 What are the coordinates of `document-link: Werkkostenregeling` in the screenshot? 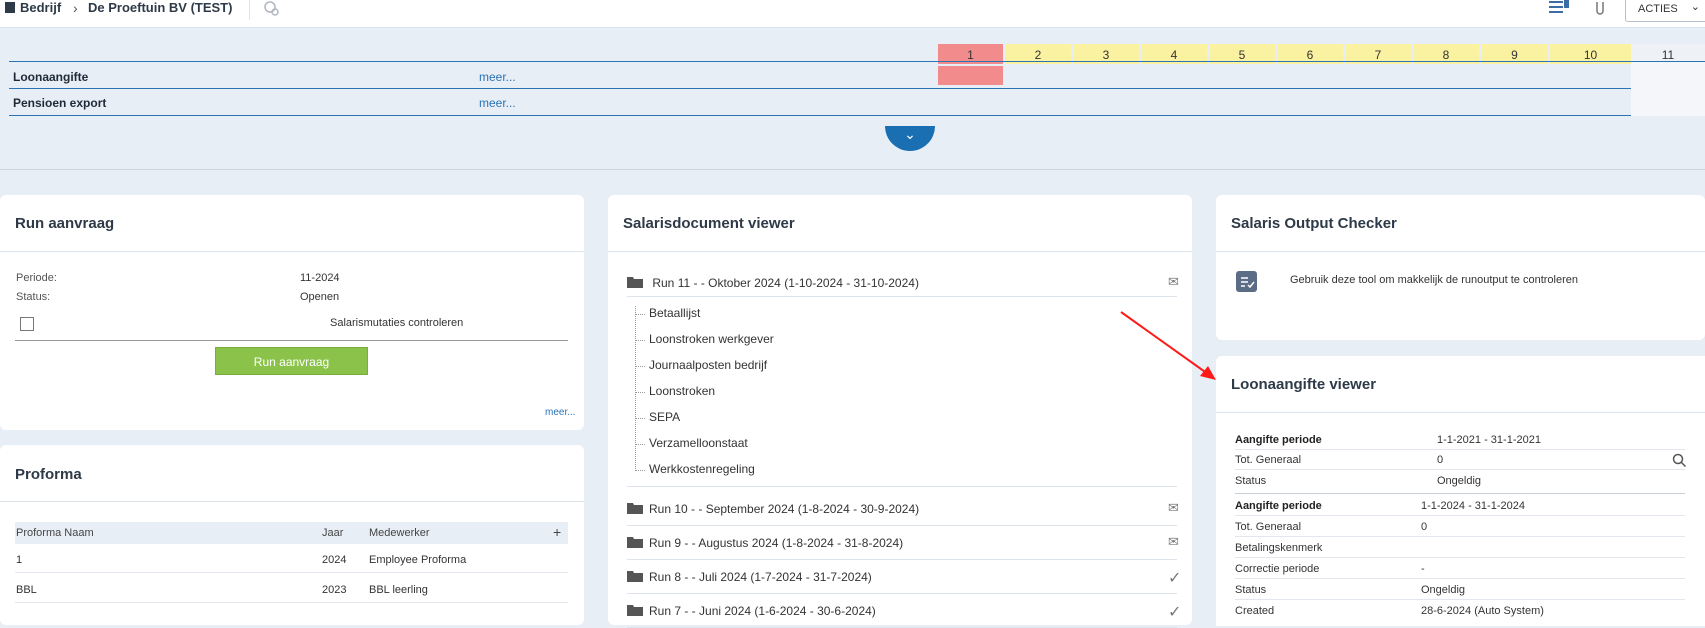 It's located at (702, 469).